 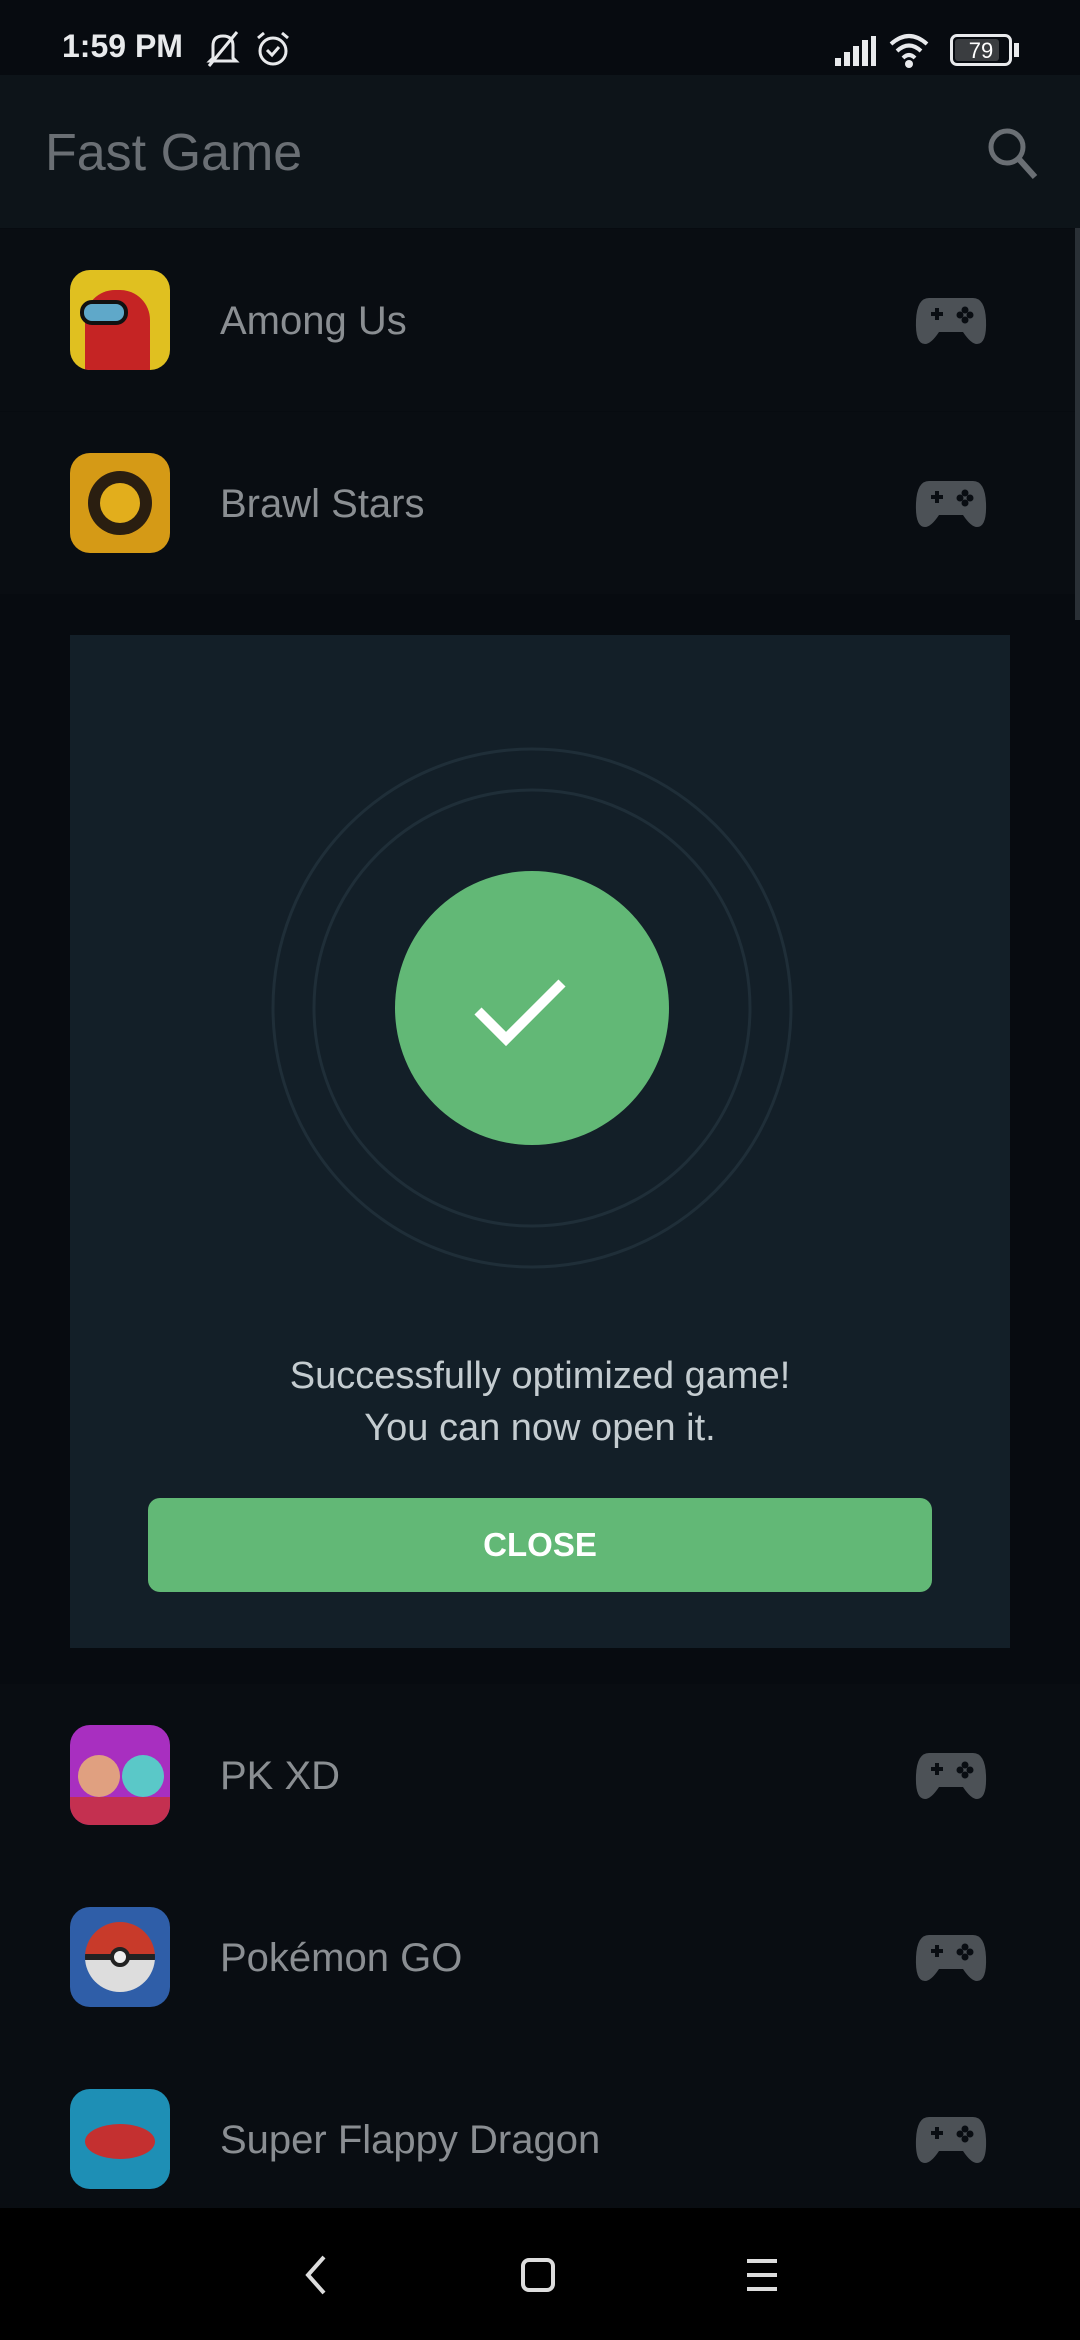 I want to click on bell-off-icon, so click(x=223, y=49).